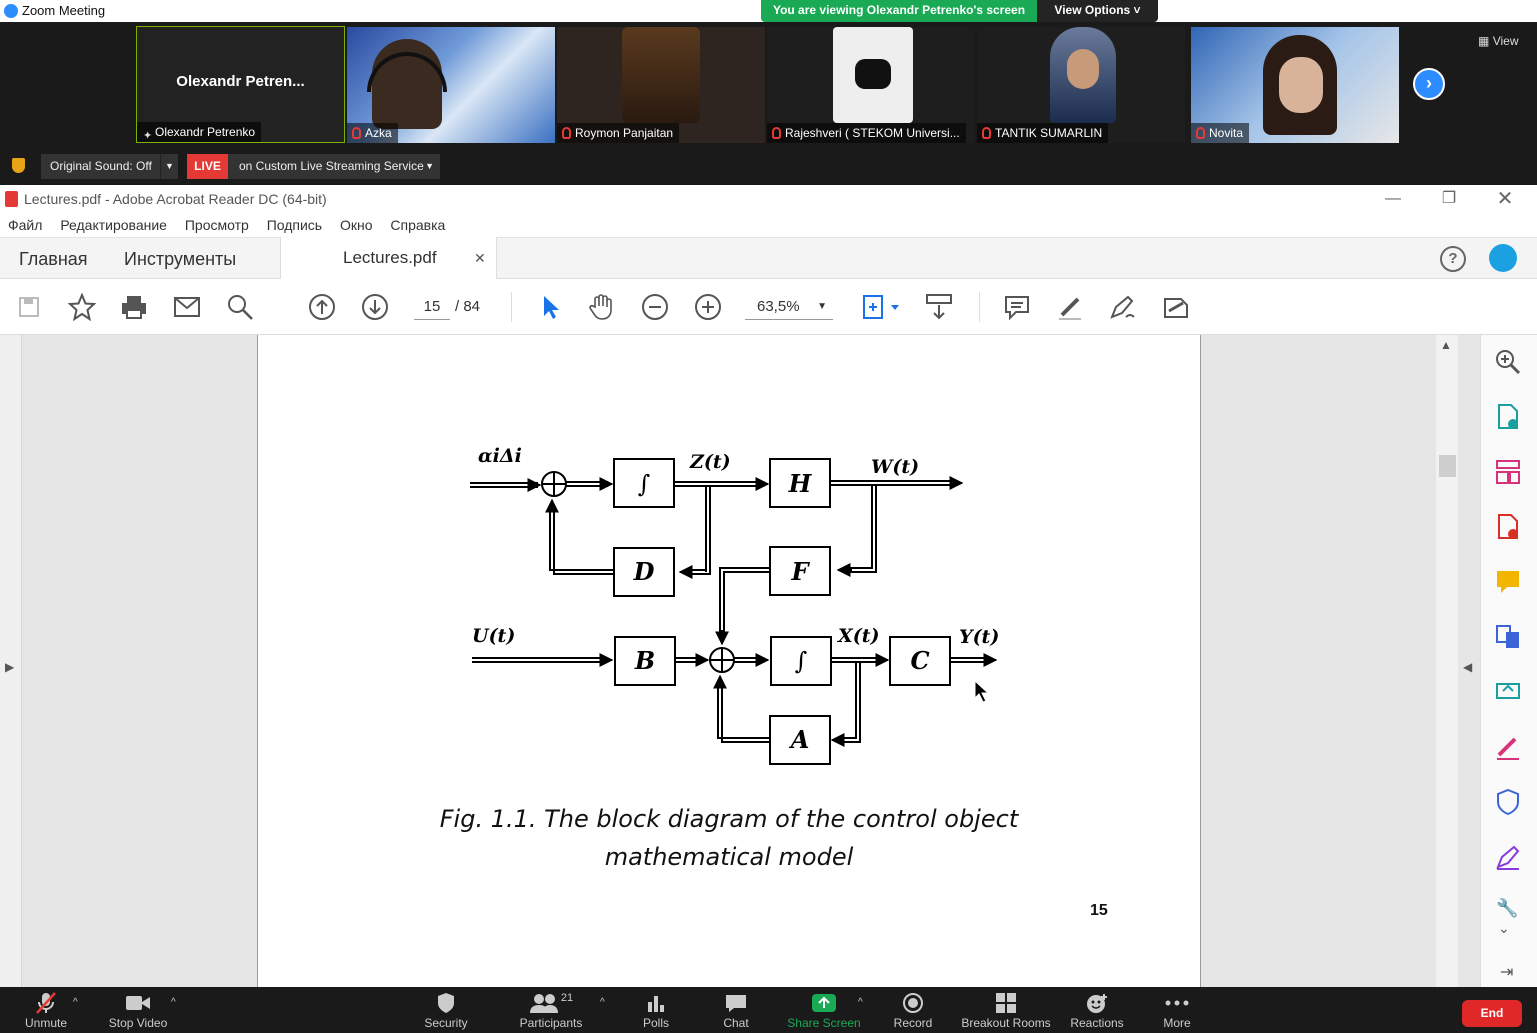 This screenshot has height=1033, width=1537. What do you see at coordinates (500, 456) in the screenshot?
I see `signal-alpha-delta-label: αiΔi` at bounding box center [500, 456].